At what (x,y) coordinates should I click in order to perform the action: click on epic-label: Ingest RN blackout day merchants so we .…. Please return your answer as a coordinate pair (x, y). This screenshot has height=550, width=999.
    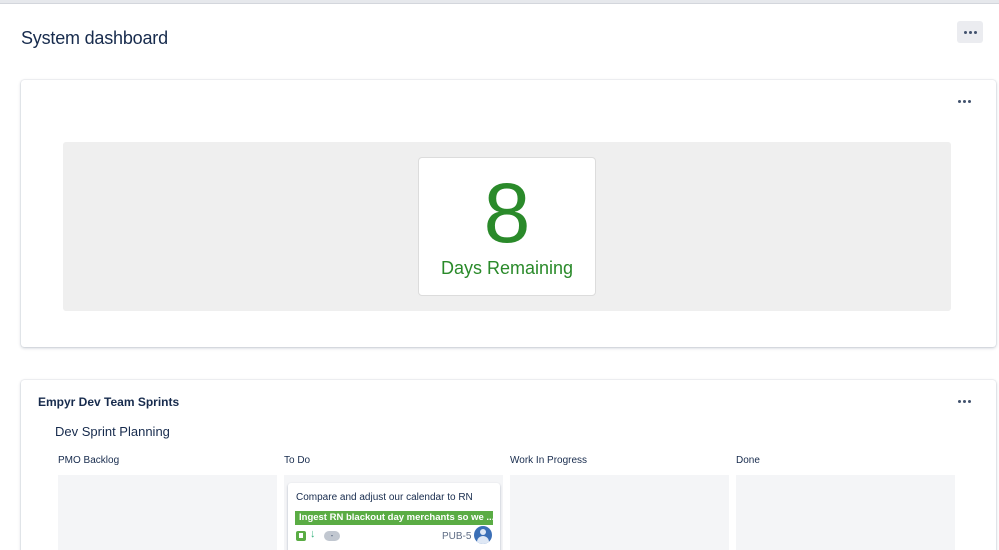
    Looking at the image, I should click on (394, 518).